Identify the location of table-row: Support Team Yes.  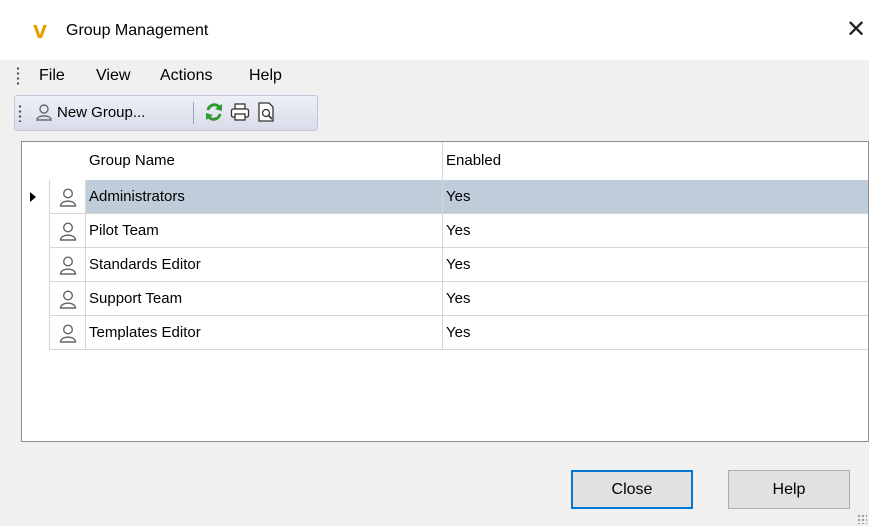
(445, 299).